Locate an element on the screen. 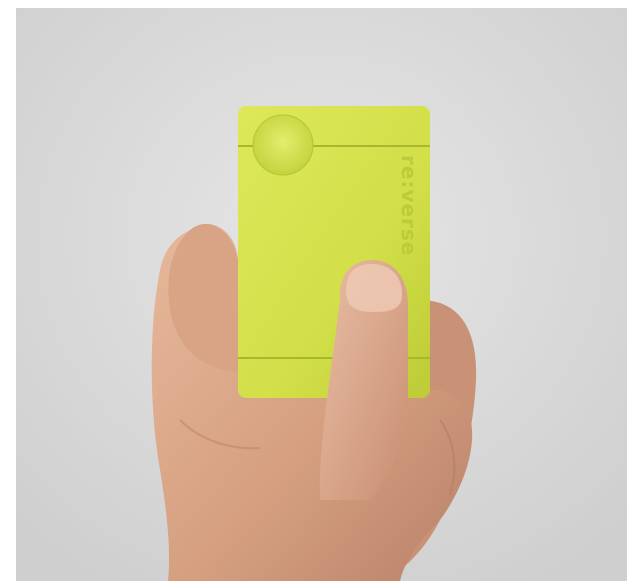  device-brand-text: re:verse is located at coordinates (409, 205).